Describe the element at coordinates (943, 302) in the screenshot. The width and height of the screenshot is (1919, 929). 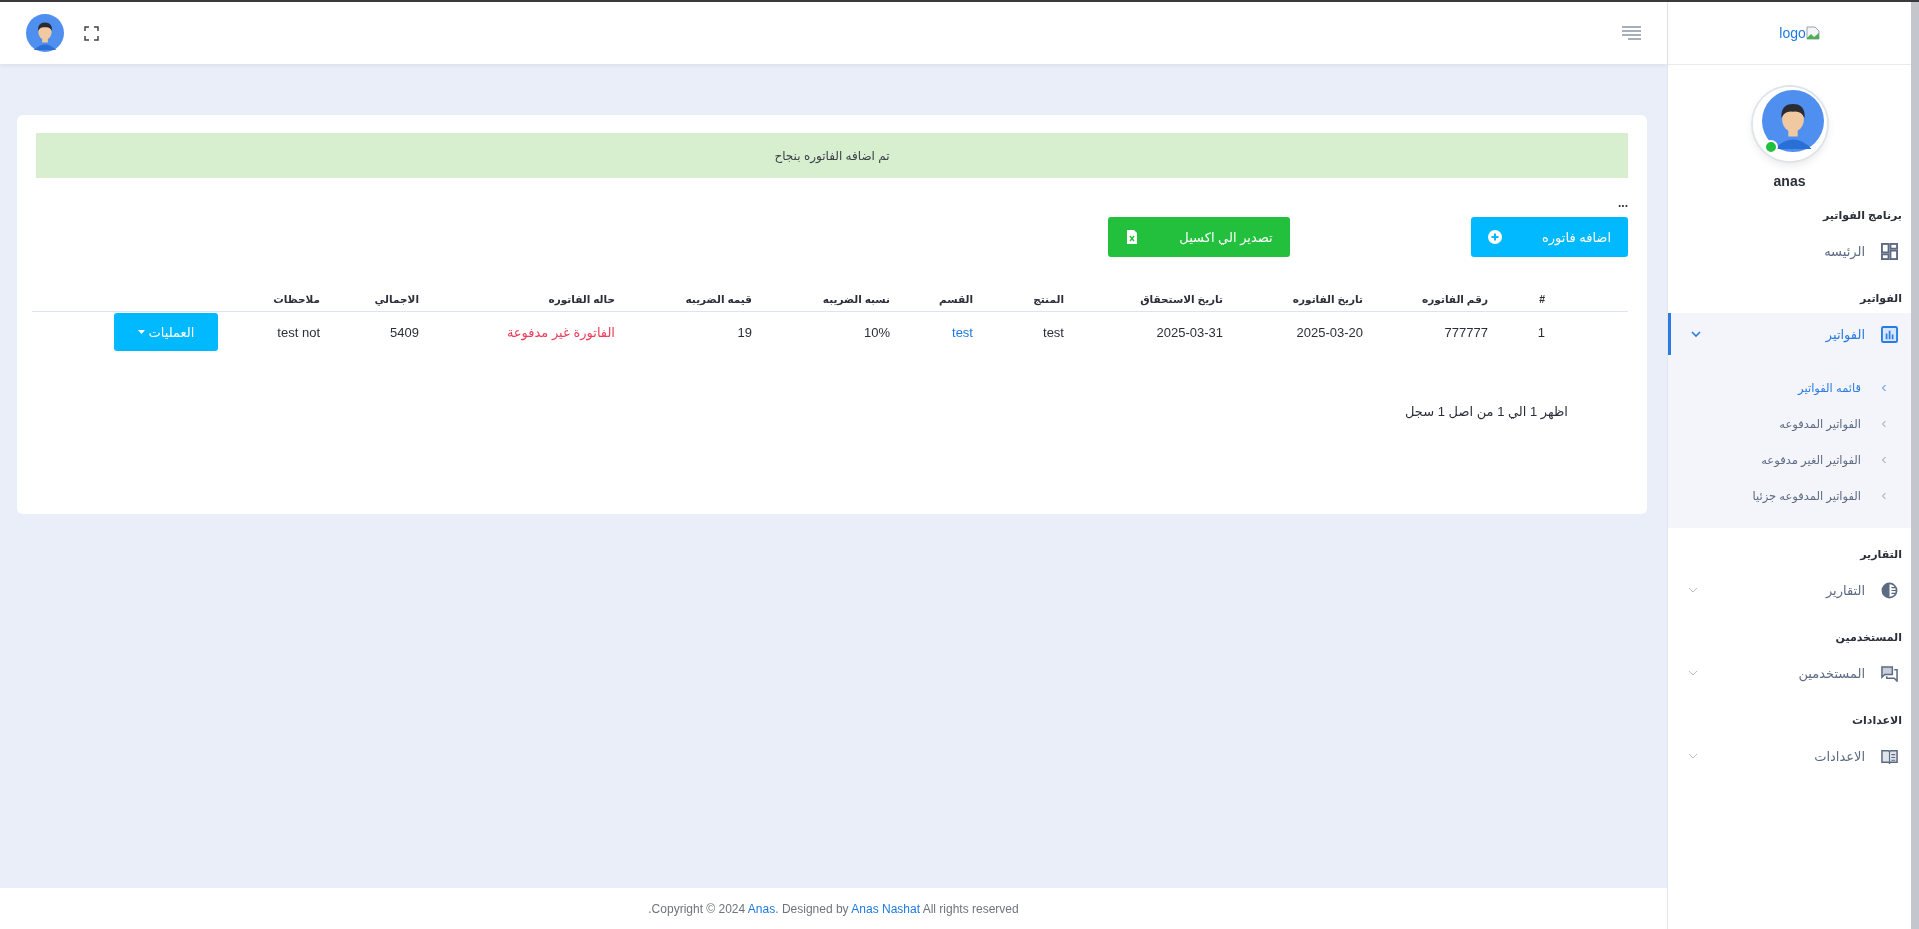
I see `column-header: القسم` at that location.